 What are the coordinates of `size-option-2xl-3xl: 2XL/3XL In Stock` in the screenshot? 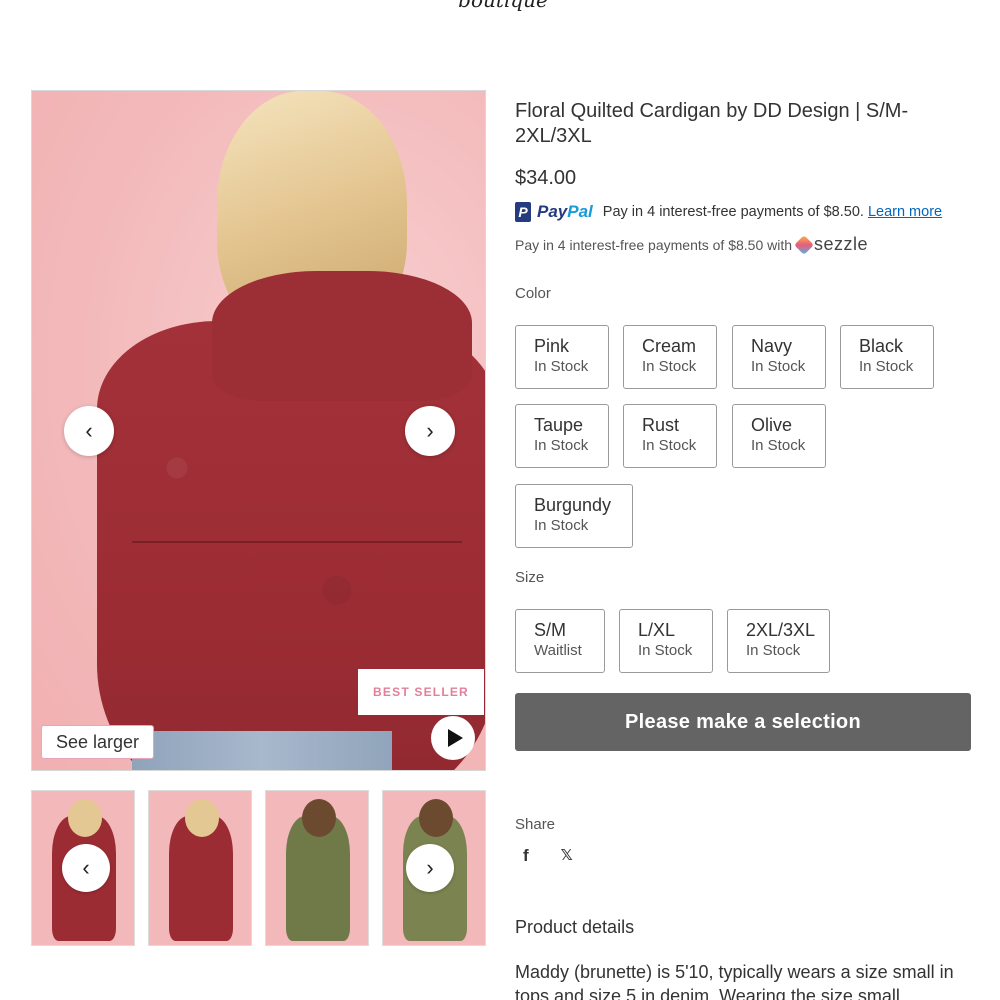 It's located at (778, 641).